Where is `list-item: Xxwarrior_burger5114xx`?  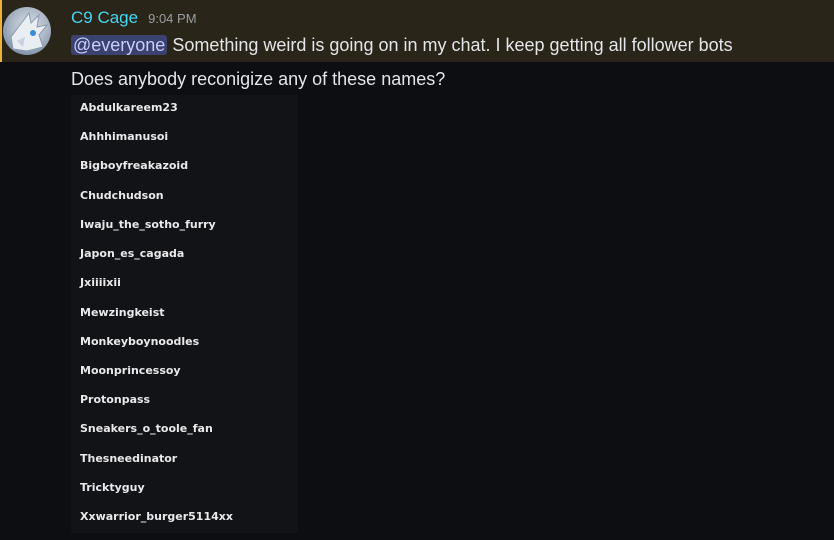
list-item: Xxwarrior_burger5114xx is located at coordinates (156, 516).